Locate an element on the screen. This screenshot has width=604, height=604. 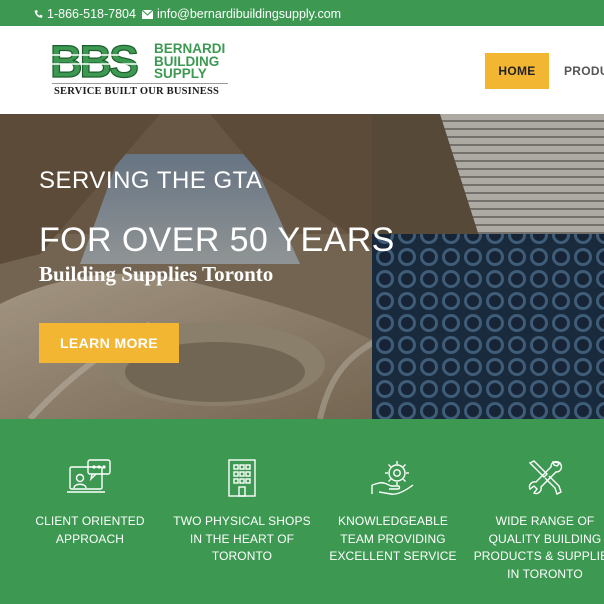
feature-line: TORONTO is located at coordinates (242, 556).